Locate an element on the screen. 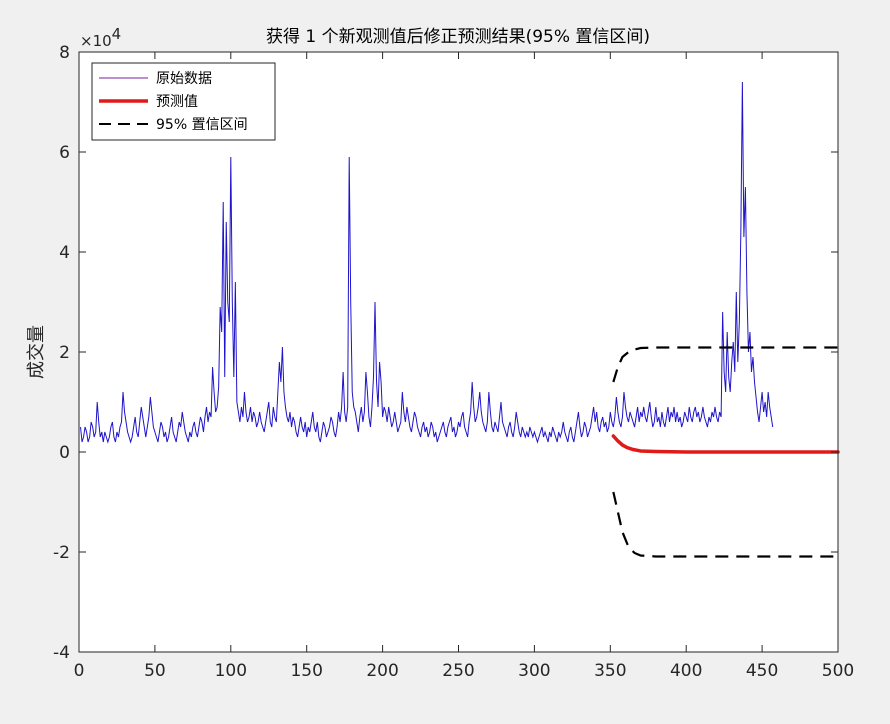 This screenshot has height=724, width=890. x-tick-label: 500 is located at coordinates (838, 671).